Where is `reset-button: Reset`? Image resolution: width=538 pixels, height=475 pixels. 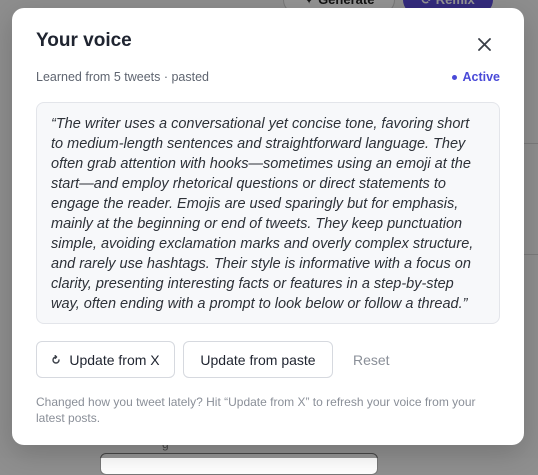
reset-button: Reset is located at coordinates (371, 359).